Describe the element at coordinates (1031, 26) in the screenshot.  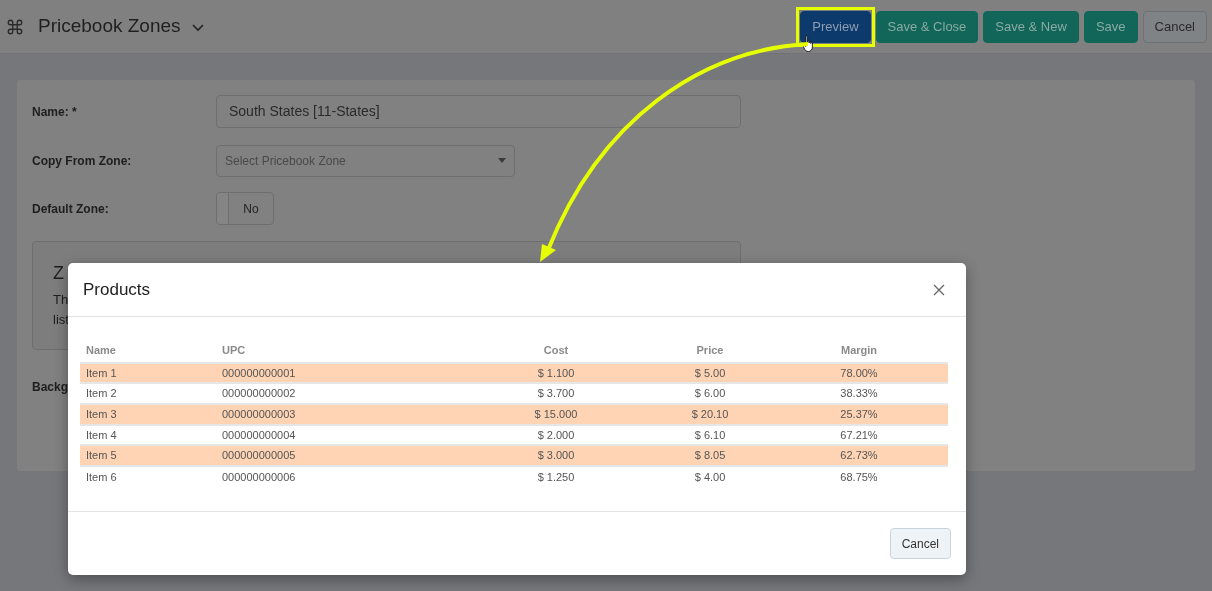
I see `toolbar-button: Save & New` at that location.